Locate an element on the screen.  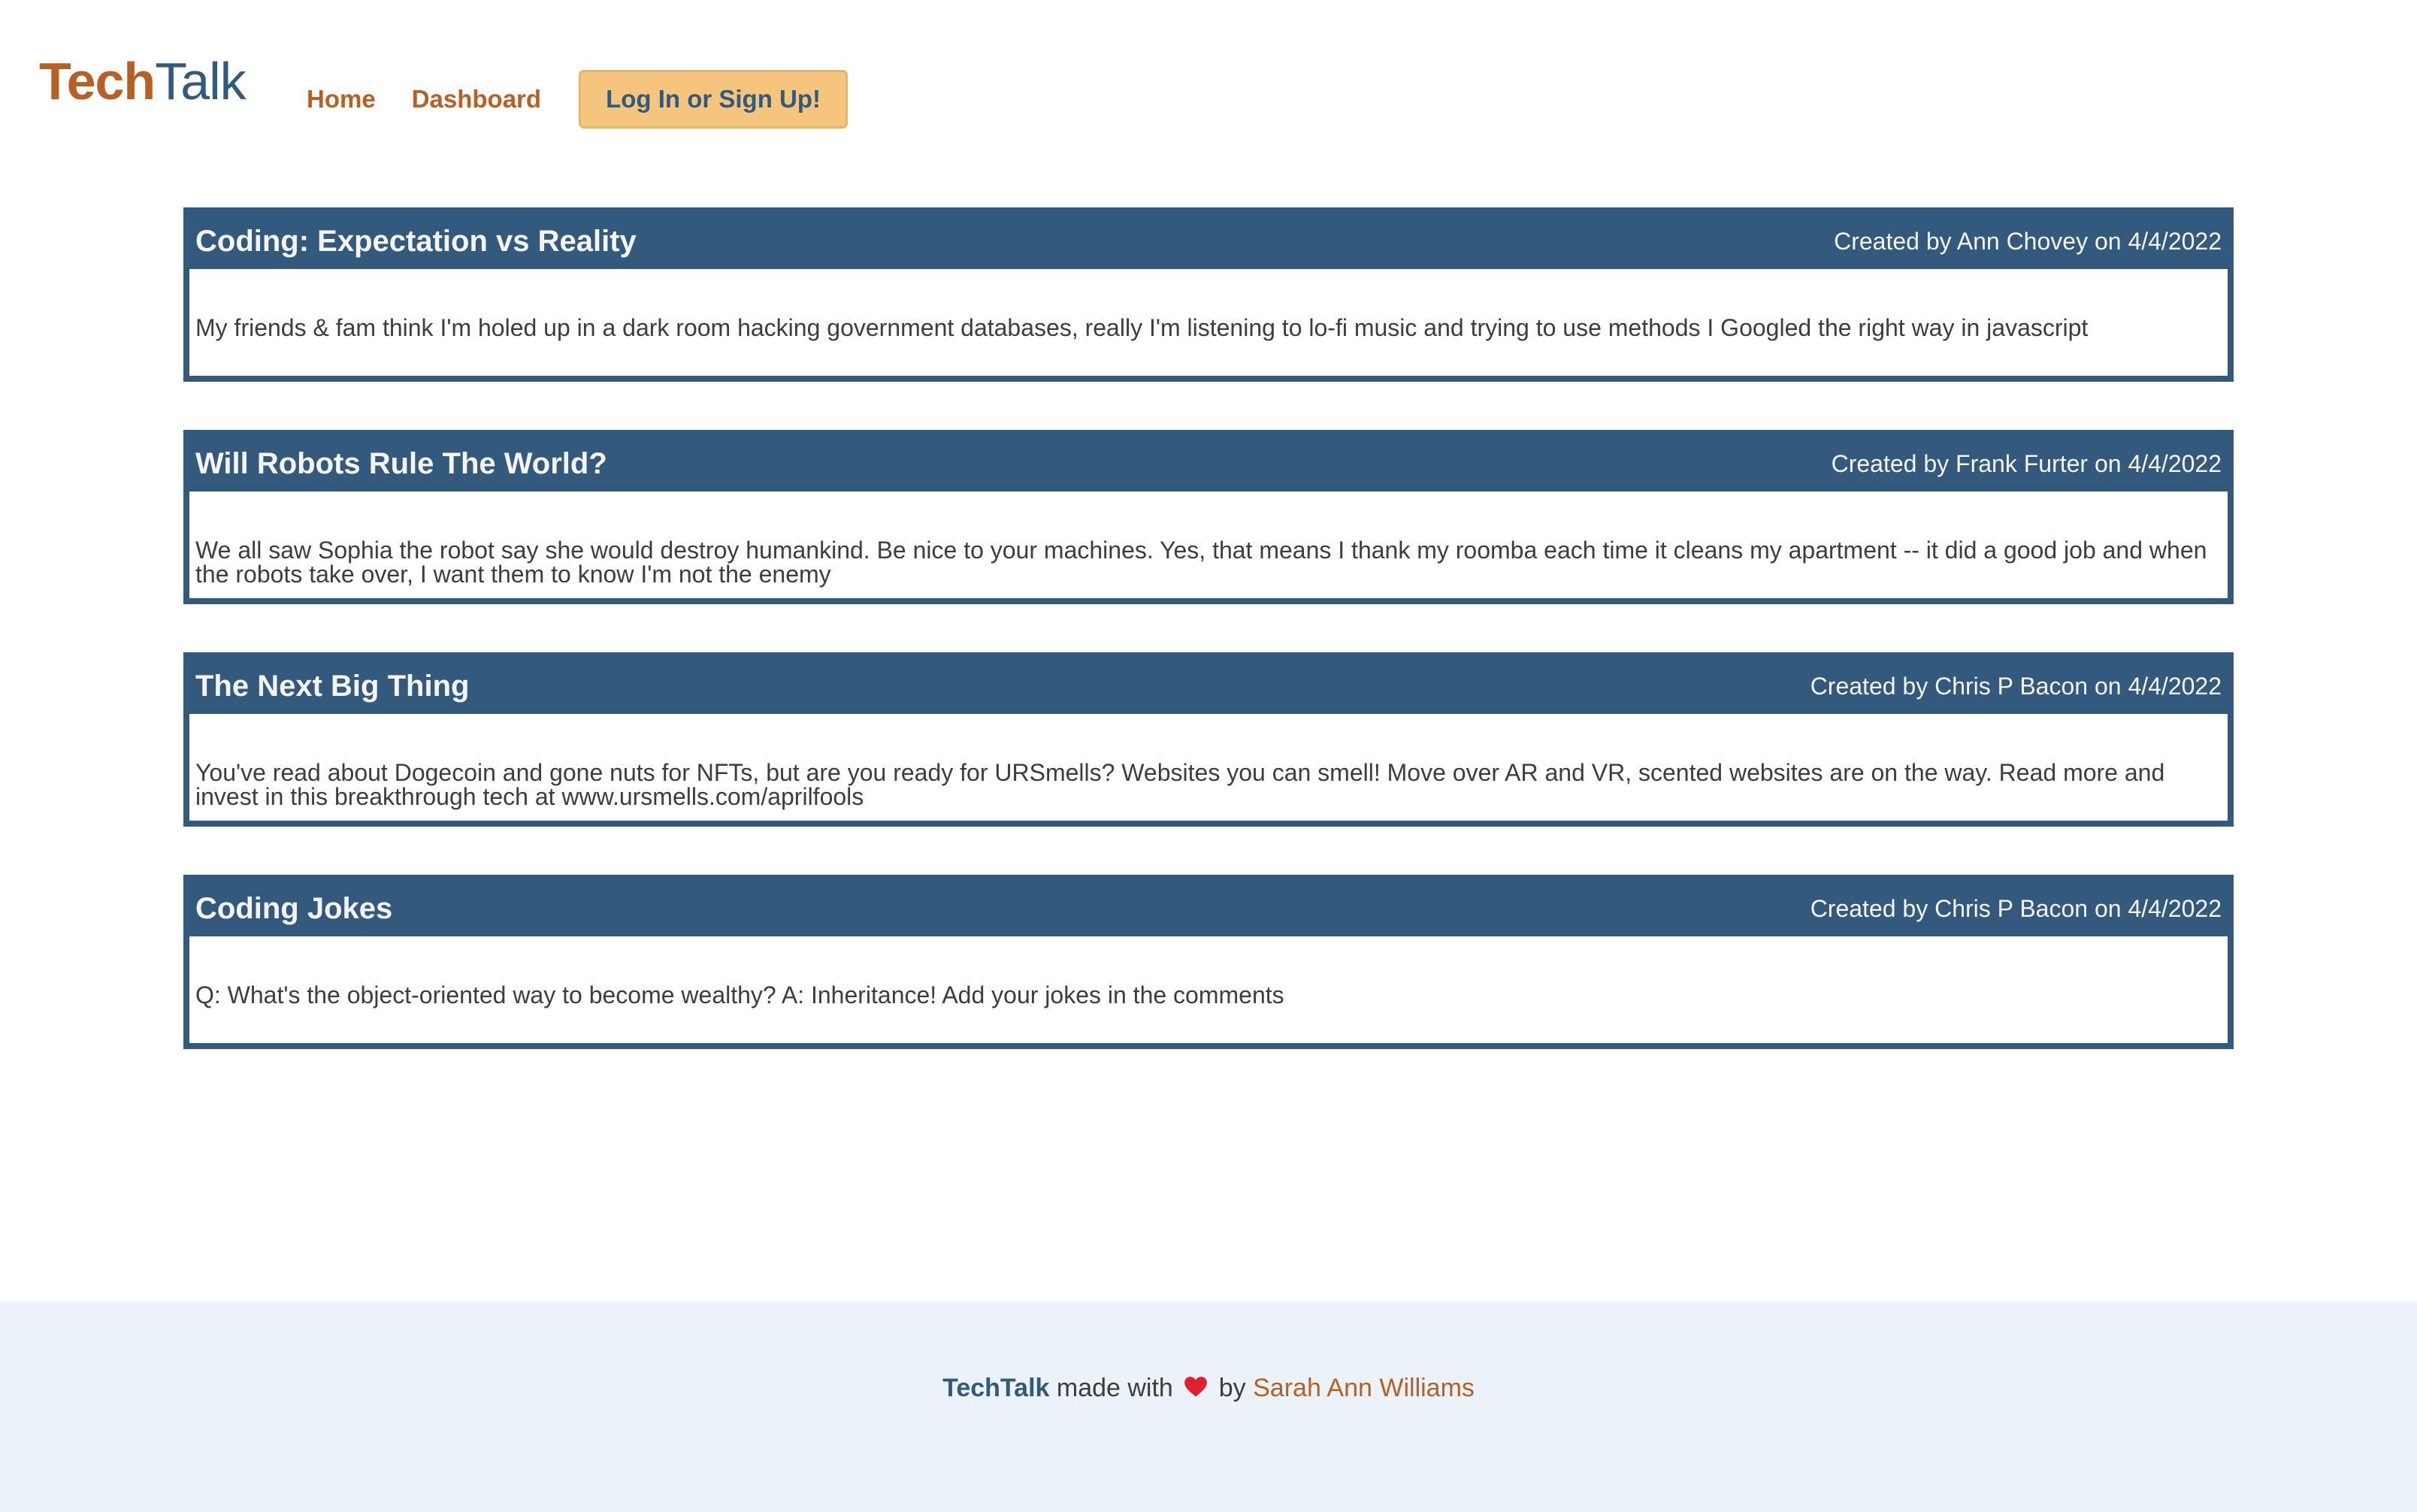
heart-icon is located at coordinates (1196, 1386).